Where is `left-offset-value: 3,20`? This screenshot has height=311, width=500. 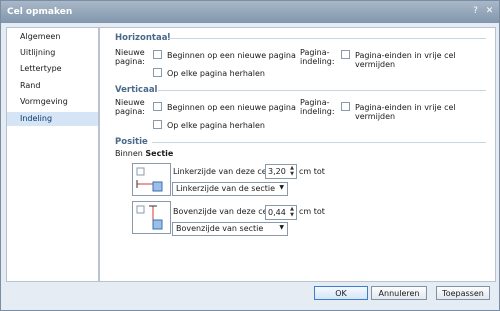 left-offset-value: 3,20 is located at coordinates (277, 171).